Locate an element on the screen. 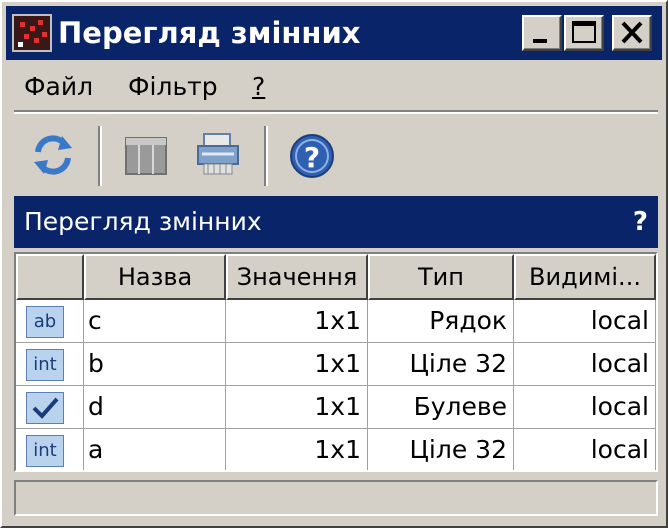 The height and width of the screenshot is (528, 668). table-row: d 1x1 Булеве local is located at coordinates (336, 407).